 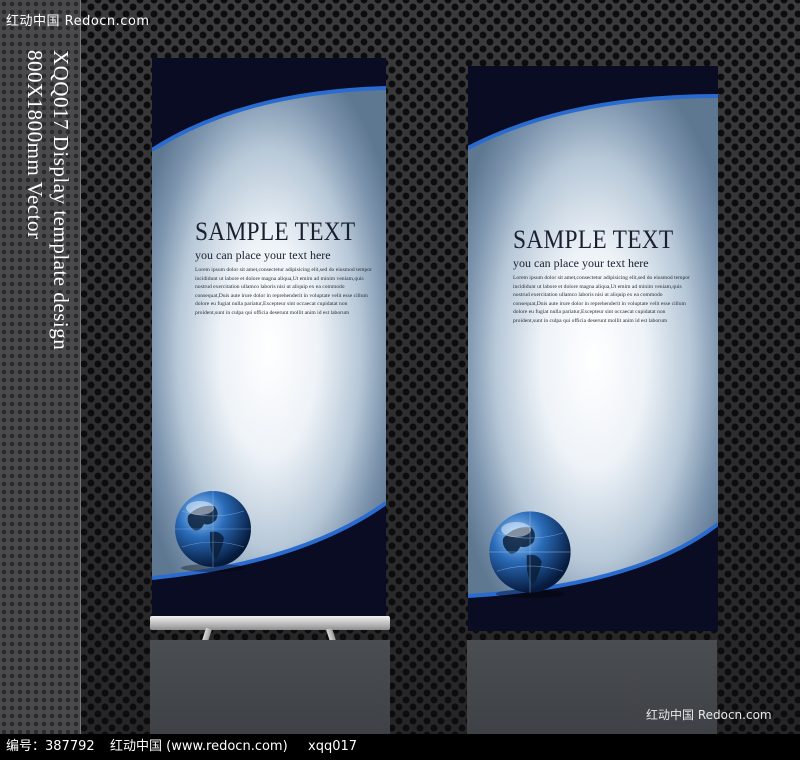 I want to click on watermark-top: 红动中国 Redocn.com, so click(x=78, y=21).